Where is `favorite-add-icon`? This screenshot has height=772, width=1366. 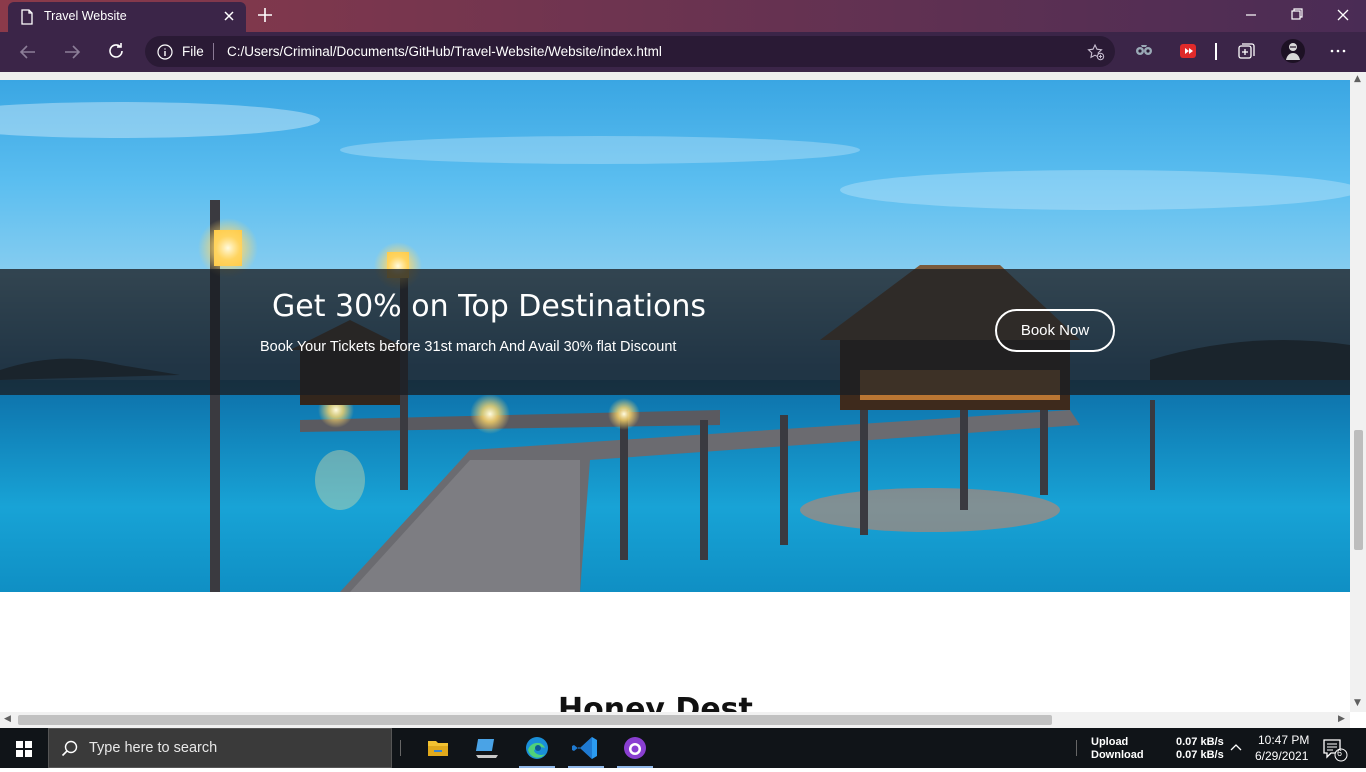 favorite-add-icon is located at coordinates (1096, 52).